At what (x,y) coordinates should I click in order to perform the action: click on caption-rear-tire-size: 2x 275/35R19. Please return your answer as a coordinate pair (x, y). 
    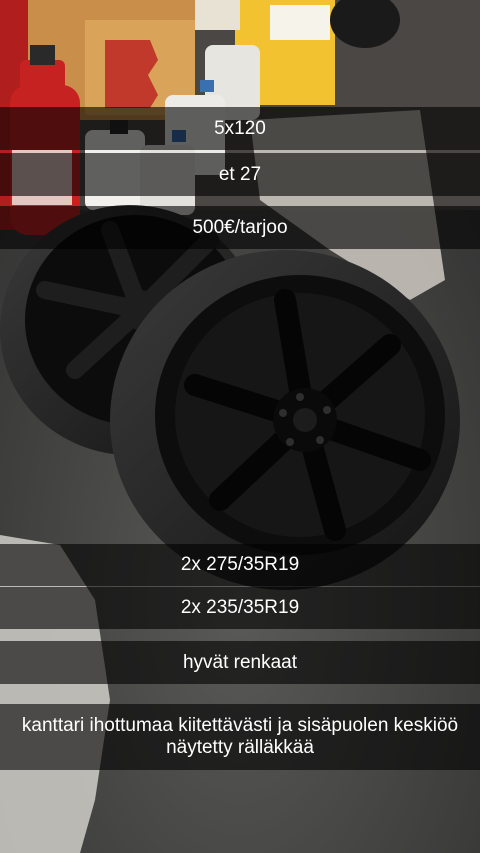
    Looking at the image, I should click on (240, 565).